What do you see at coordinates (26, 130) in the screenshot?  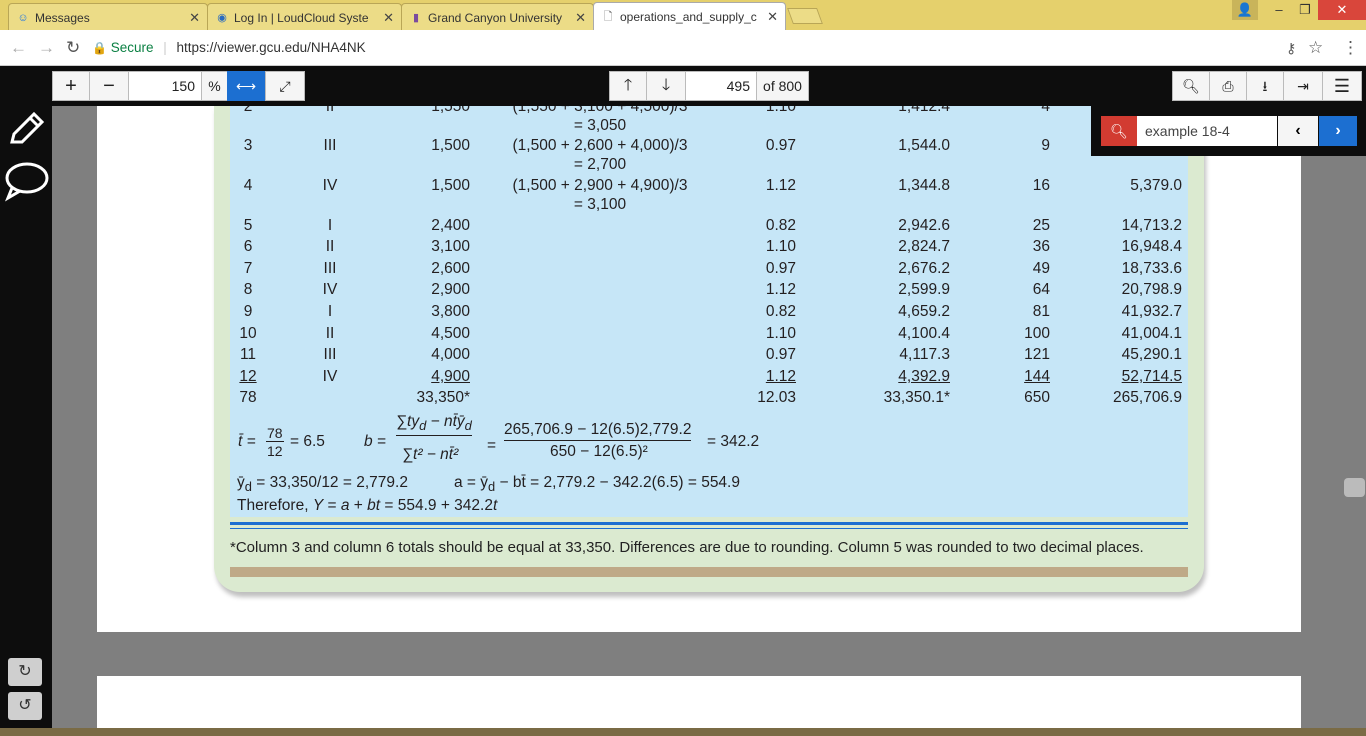 I see `pencil-icon` at bounding box center [26, 130].